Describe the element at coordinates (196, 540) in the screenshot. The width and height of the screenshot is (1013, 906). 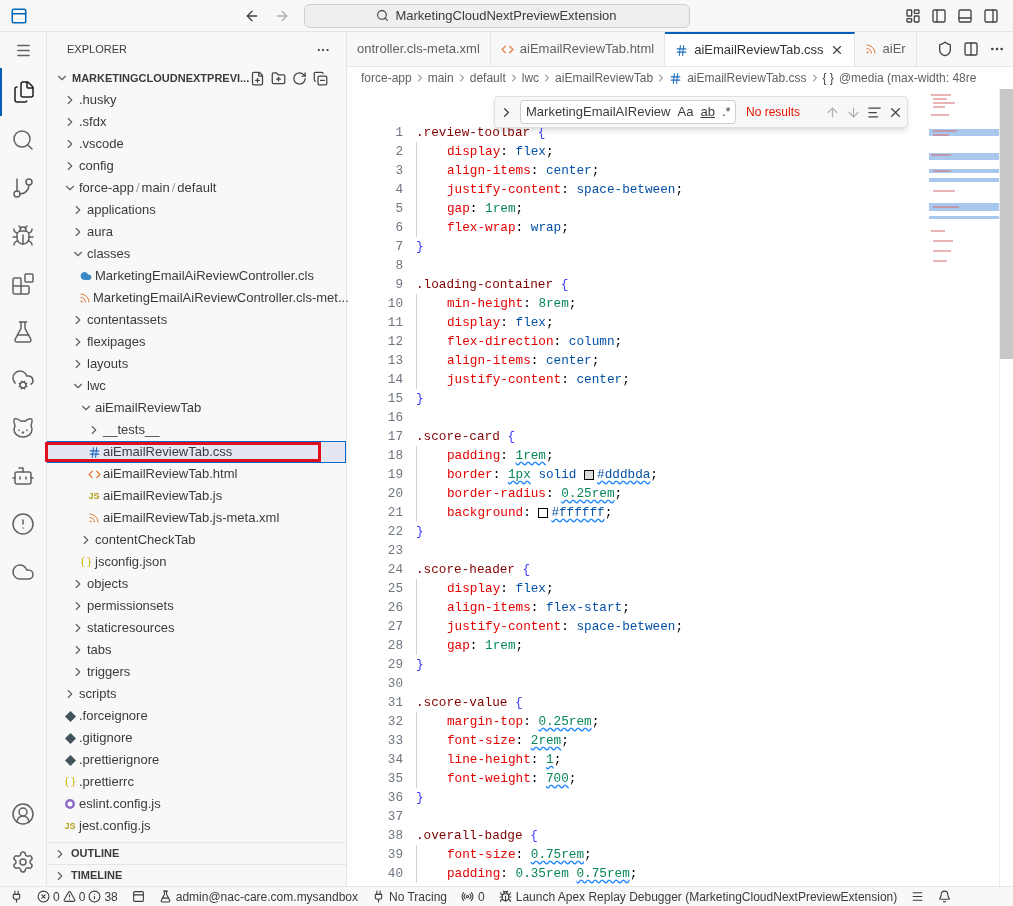
I see `folder-row: contentCheckTab` at that location.